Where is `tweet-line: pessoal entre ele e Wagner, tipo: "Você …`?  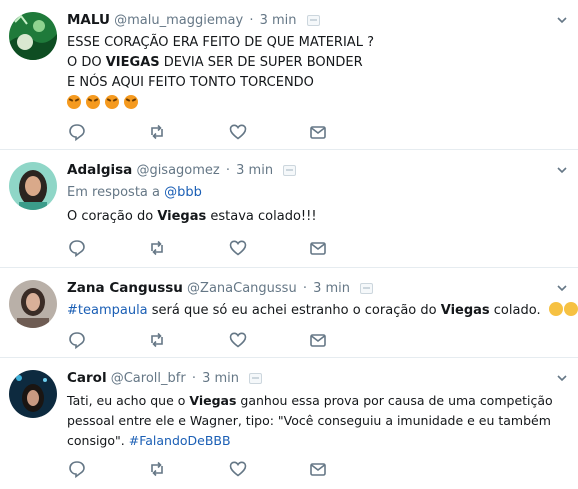
tweet-line: pessoal entre ele e Wagner, tipo: "Você … is located at coordinates (309, 420).